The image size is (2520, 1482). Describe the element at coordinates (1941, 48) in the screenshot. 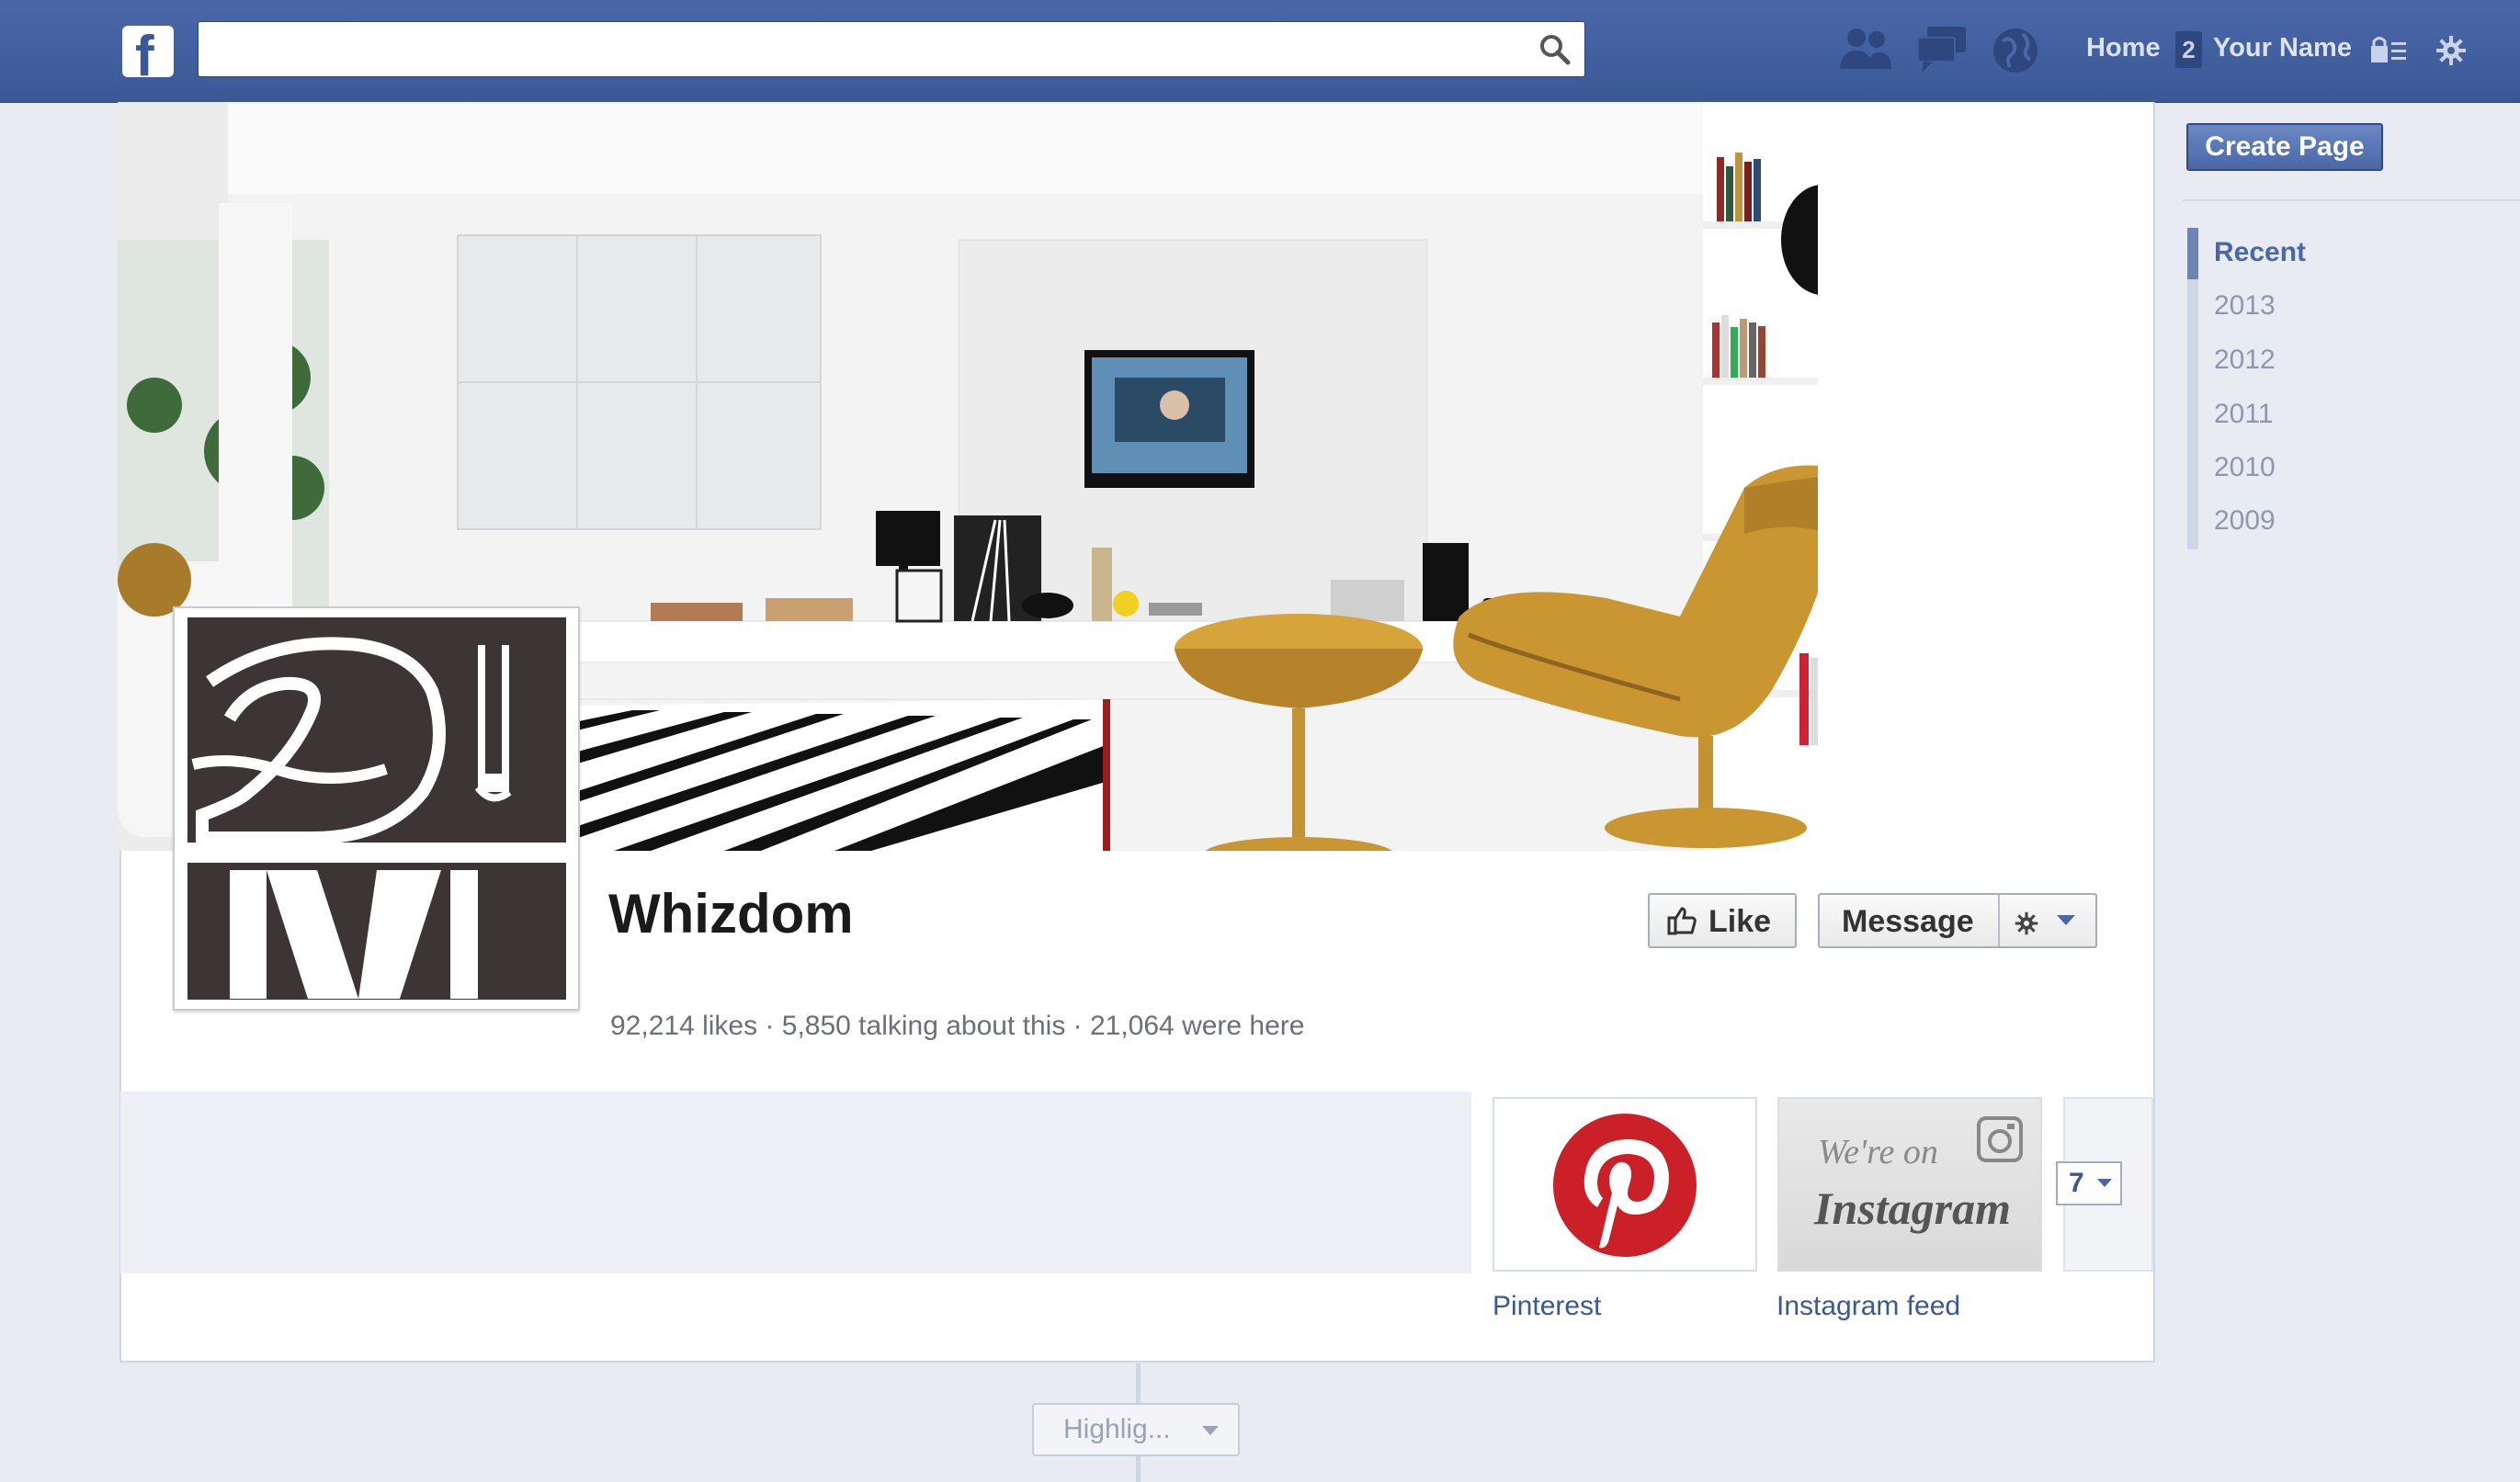

I see `messages-icon` at that location.